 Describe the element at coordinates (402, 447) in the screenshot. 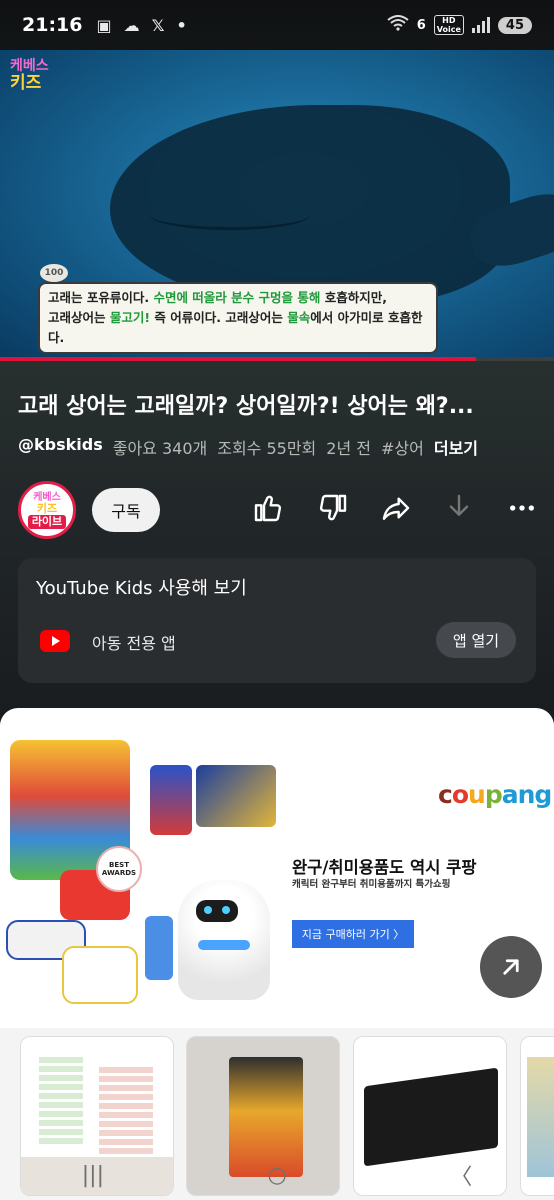

I see `hashtag: #상어` at that location.